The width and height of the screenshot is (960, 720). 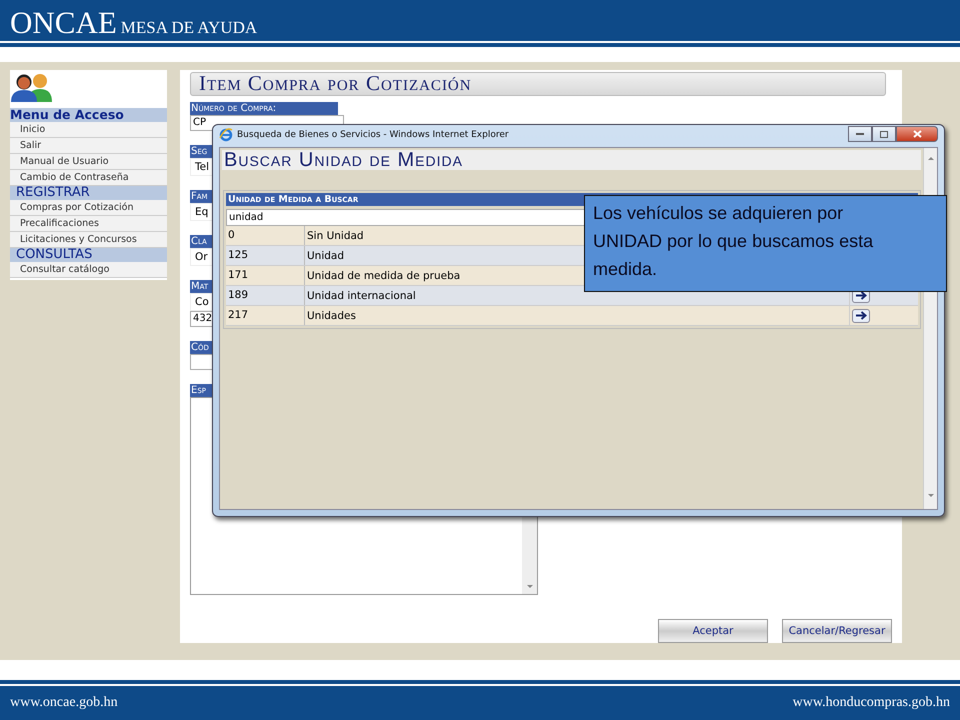 I want to click on minimize-button, so click(x=860, y=134).